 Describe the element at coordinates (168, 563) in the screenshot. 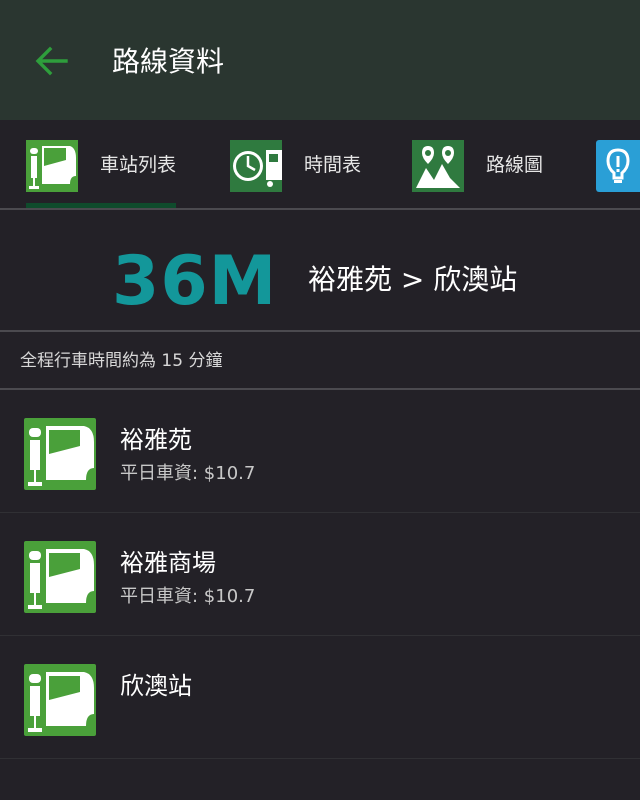

I see `stop-name: 裕雅商場` at that location.